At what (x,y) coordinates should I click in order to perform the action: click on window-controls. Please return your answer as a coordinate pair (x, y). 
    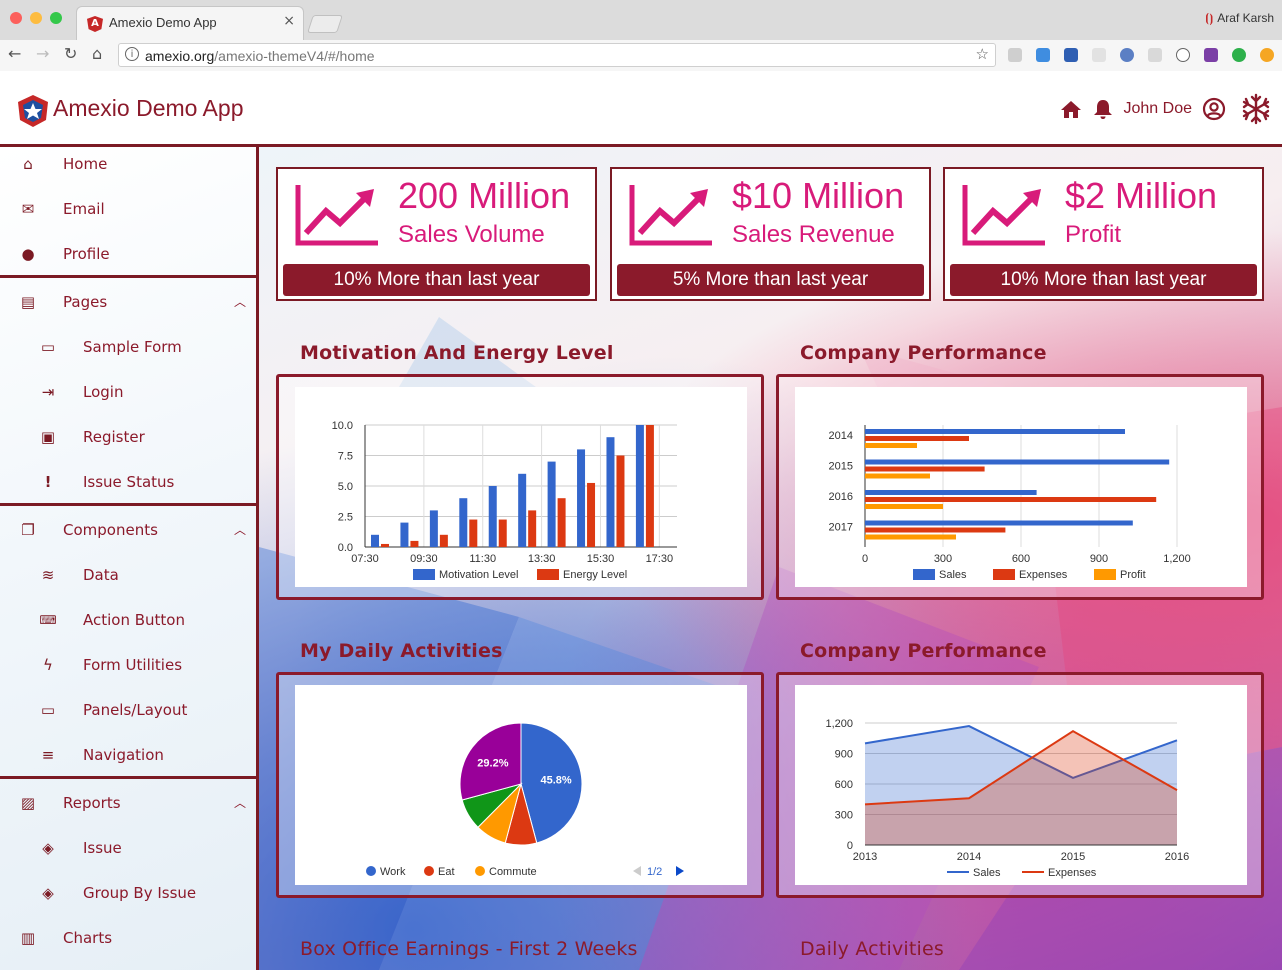
    Looking at the image, I should click on (36, 18).